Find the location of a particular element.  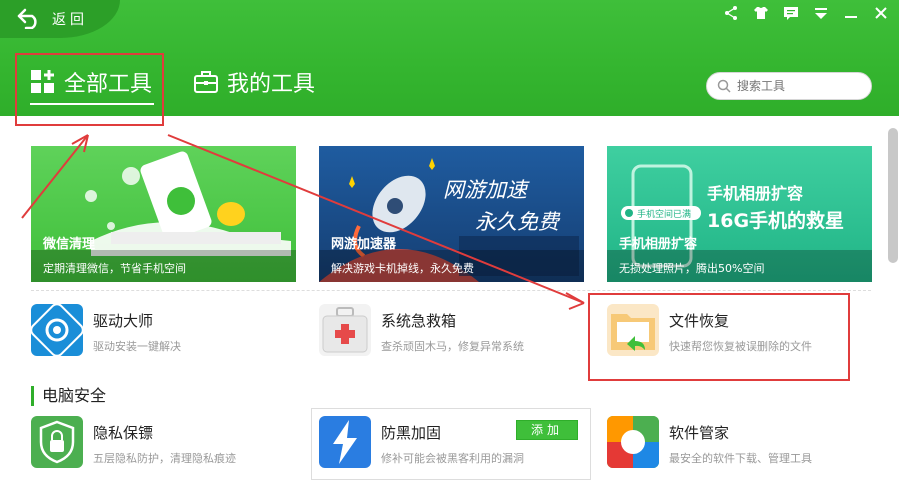

back-arrow-icon is located at coordinates (27, 18).